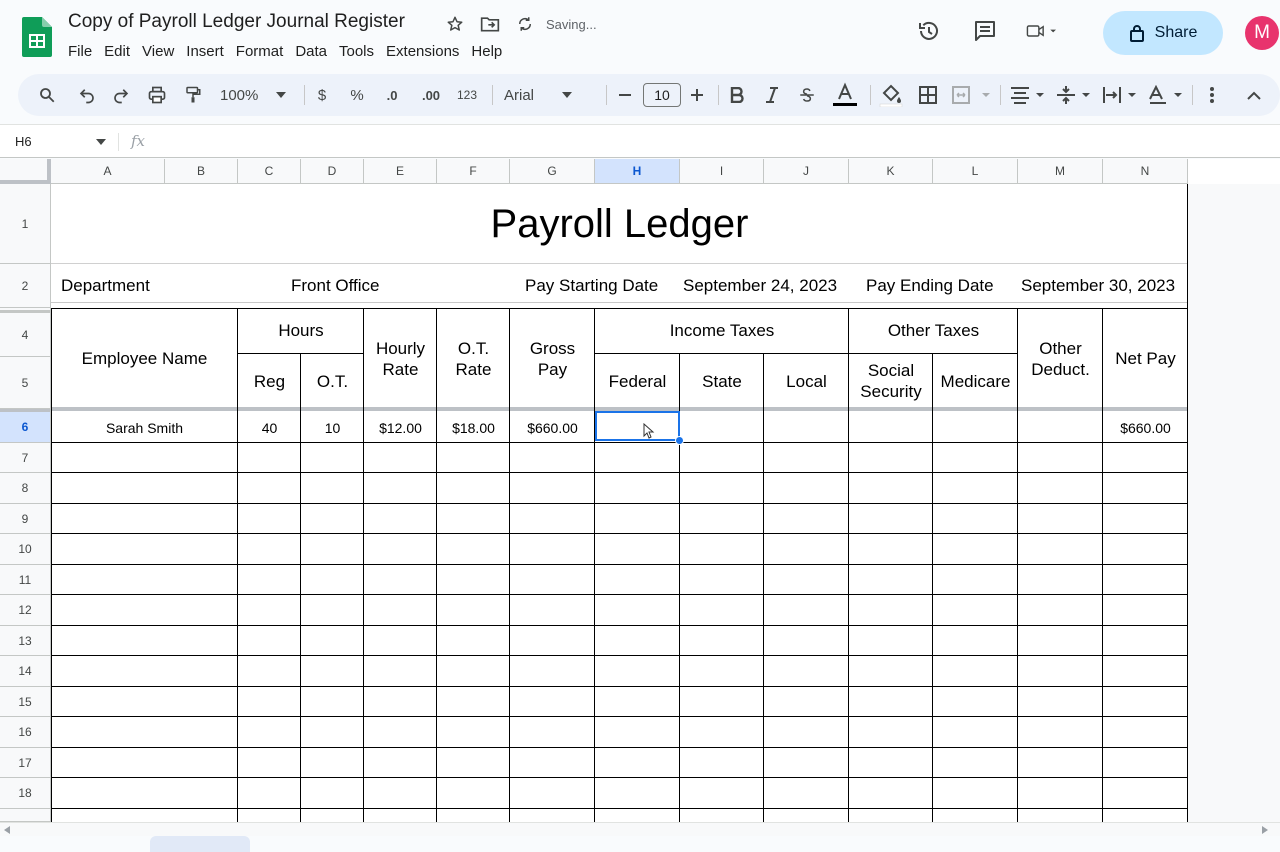  What do you see at coordinates (806, 381) in the screenshot?
I see `header-local: Local` at bounding box center [806, 381].